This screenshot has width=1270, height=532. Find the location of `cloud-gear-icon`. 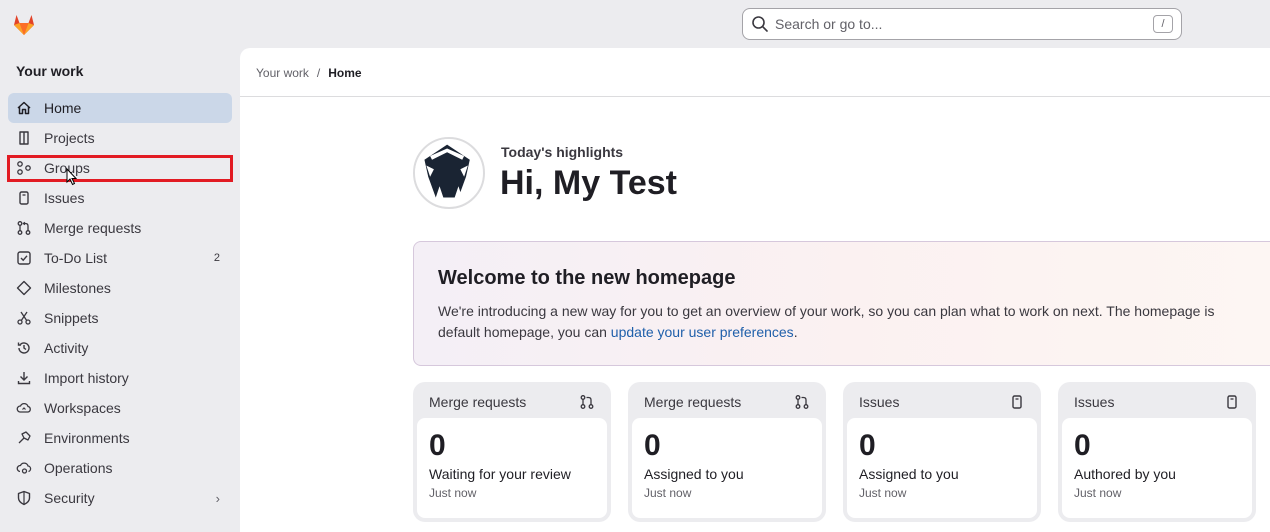

cloud-gear-icon is located at coordinates (24, 468).